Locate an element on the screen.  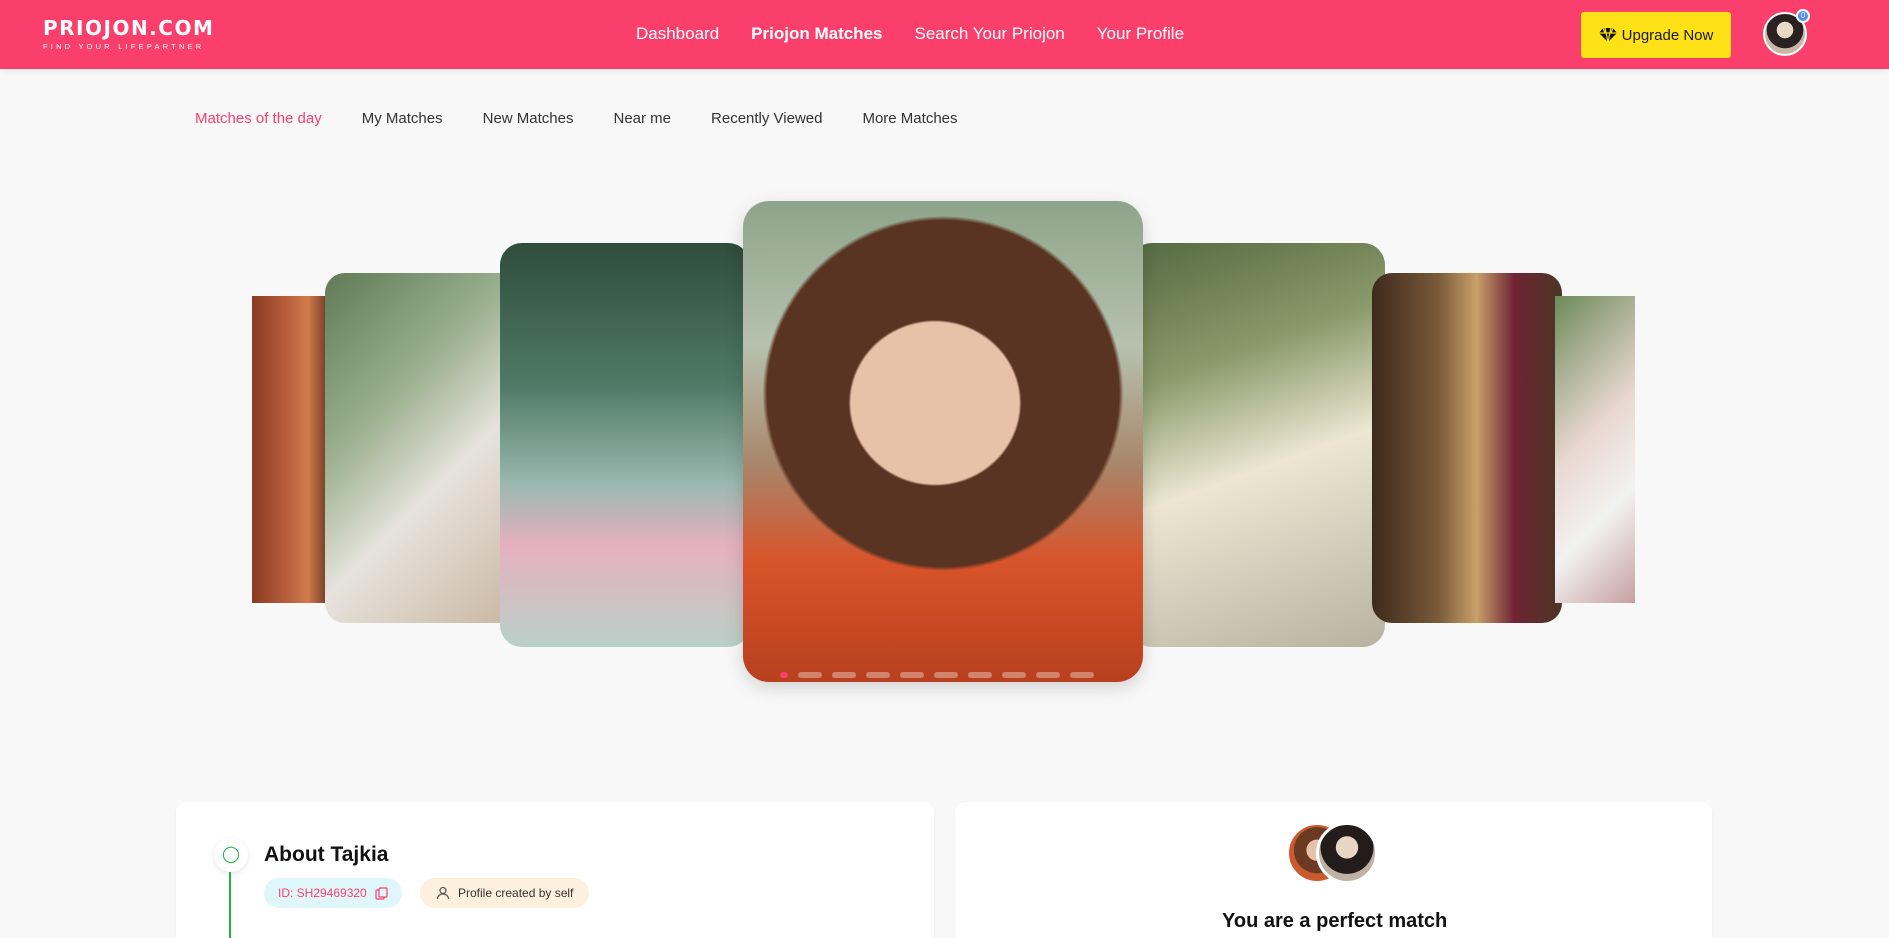
tab-new-matches: New Matches is located at coordinates (528, 118).